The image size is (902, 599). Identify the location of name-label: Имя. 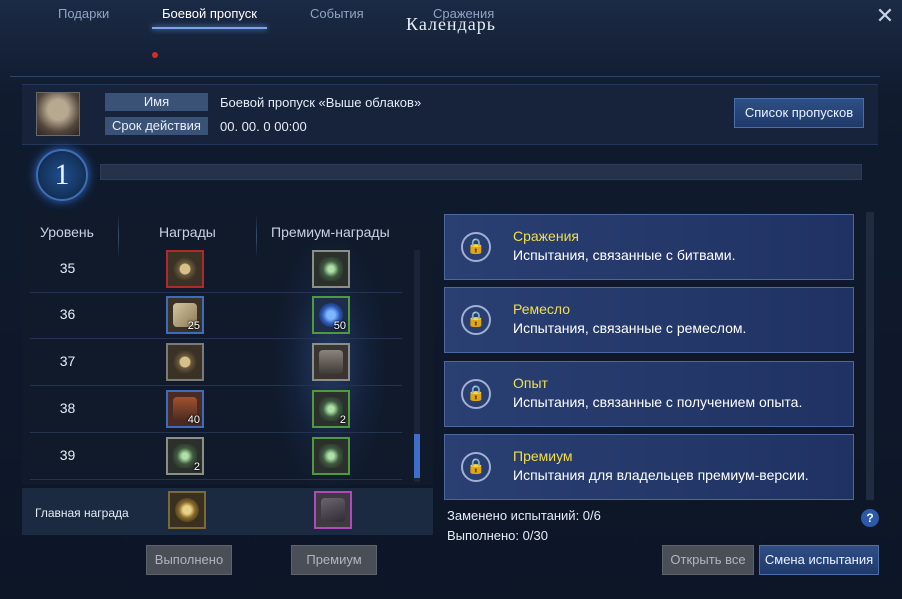
(156, 102).